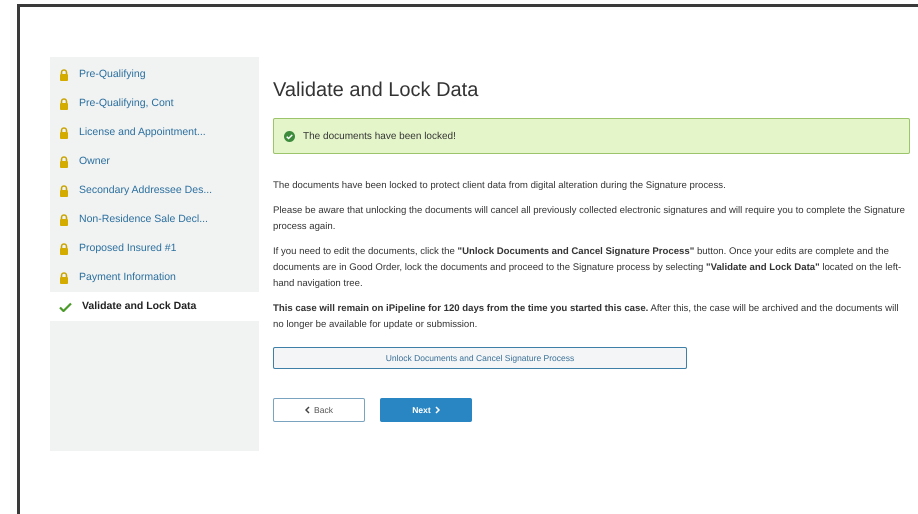 The height and width of the screenshot is (514, 918). What do you see at coordinates (586, 317) in the screenshot?
I see `paragraph: This case will remain on iPipeline for 120 days from the time you started this case. After this, the case will be archived and the documents will no longer be available for update or submission.` at bounding box center [586, 317].